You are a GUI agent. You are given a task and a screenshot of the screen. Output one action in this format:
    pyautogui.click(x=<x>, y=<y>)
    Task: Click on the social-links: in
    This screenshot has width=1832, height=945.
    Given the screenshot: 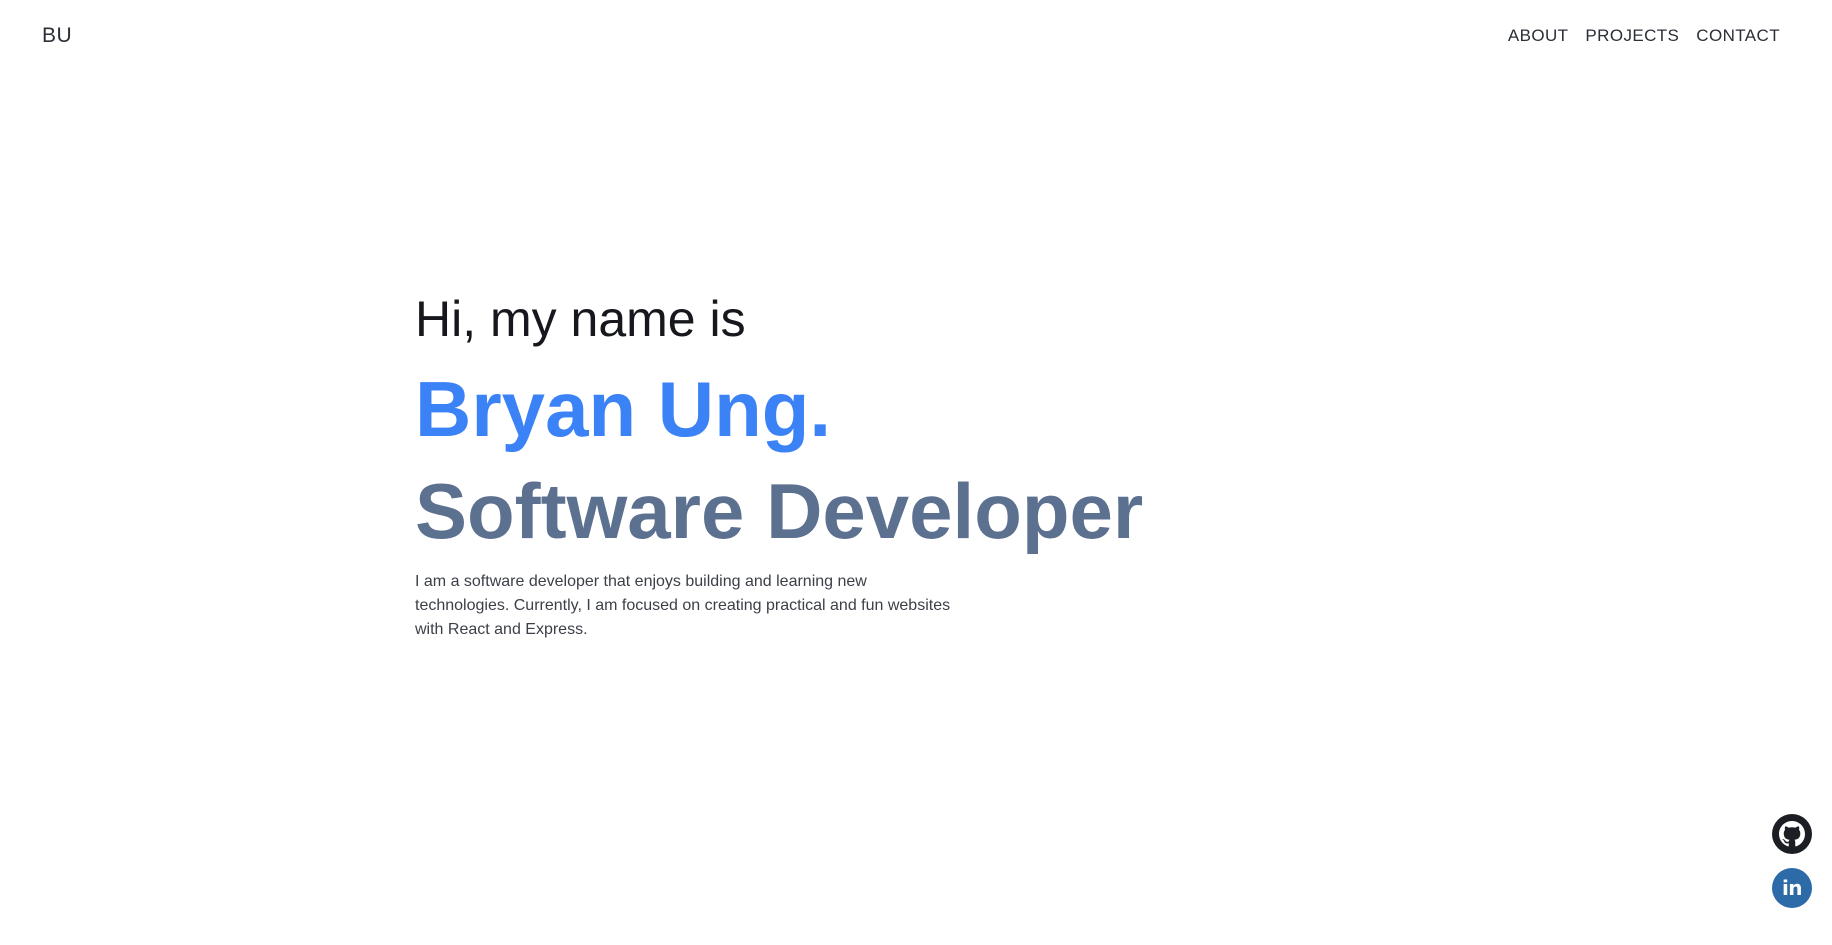 What is the action you would take?
    pyautogui.click(x=1792, y=861)
    